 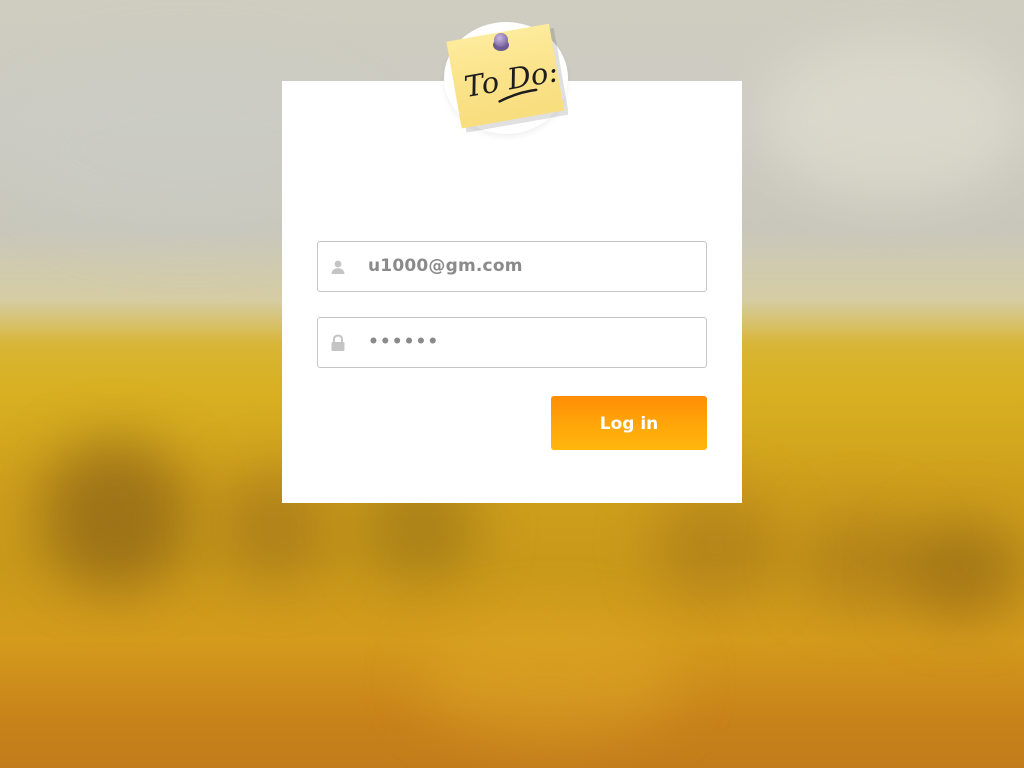 I want to click on password-field: ••••••, so click(x=512, y=342).